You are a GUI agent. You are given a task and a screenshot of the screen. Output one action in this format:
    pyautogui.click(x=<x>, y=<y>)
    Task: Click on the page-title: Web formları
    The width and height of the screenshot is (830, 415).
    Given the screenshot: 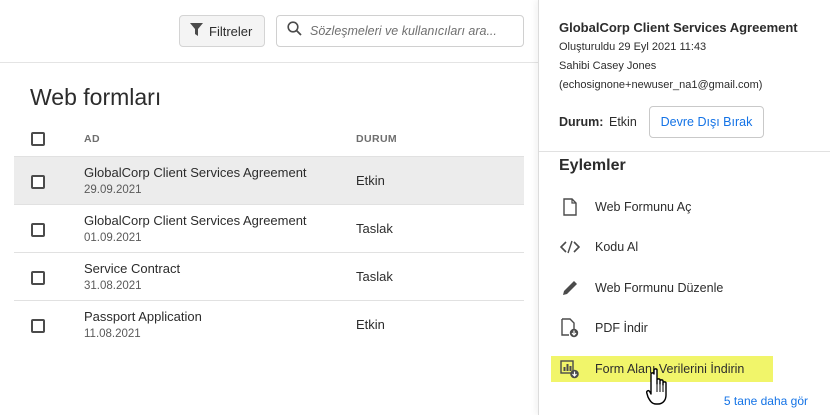 What is the action you would take?
    pyautogui.click(x=96, y=97)
    